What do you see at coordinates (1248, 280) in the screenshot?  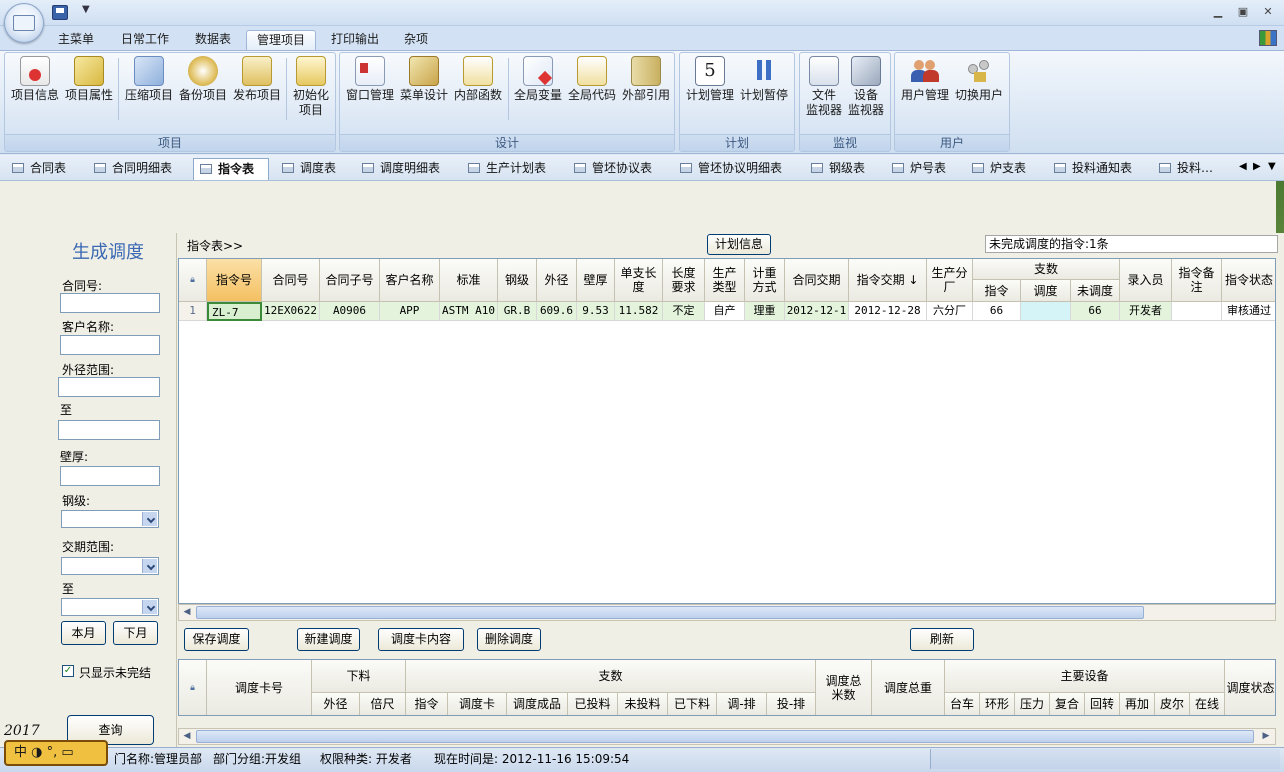 I see `col-header: 指令状态` at bounding box center [1248, 280].